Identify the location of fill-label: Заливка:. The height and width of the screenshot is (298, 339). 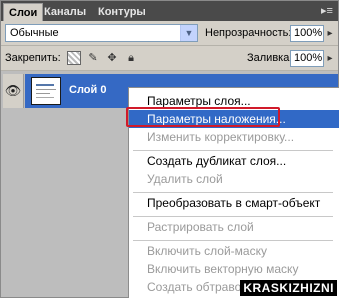
(270, 58).